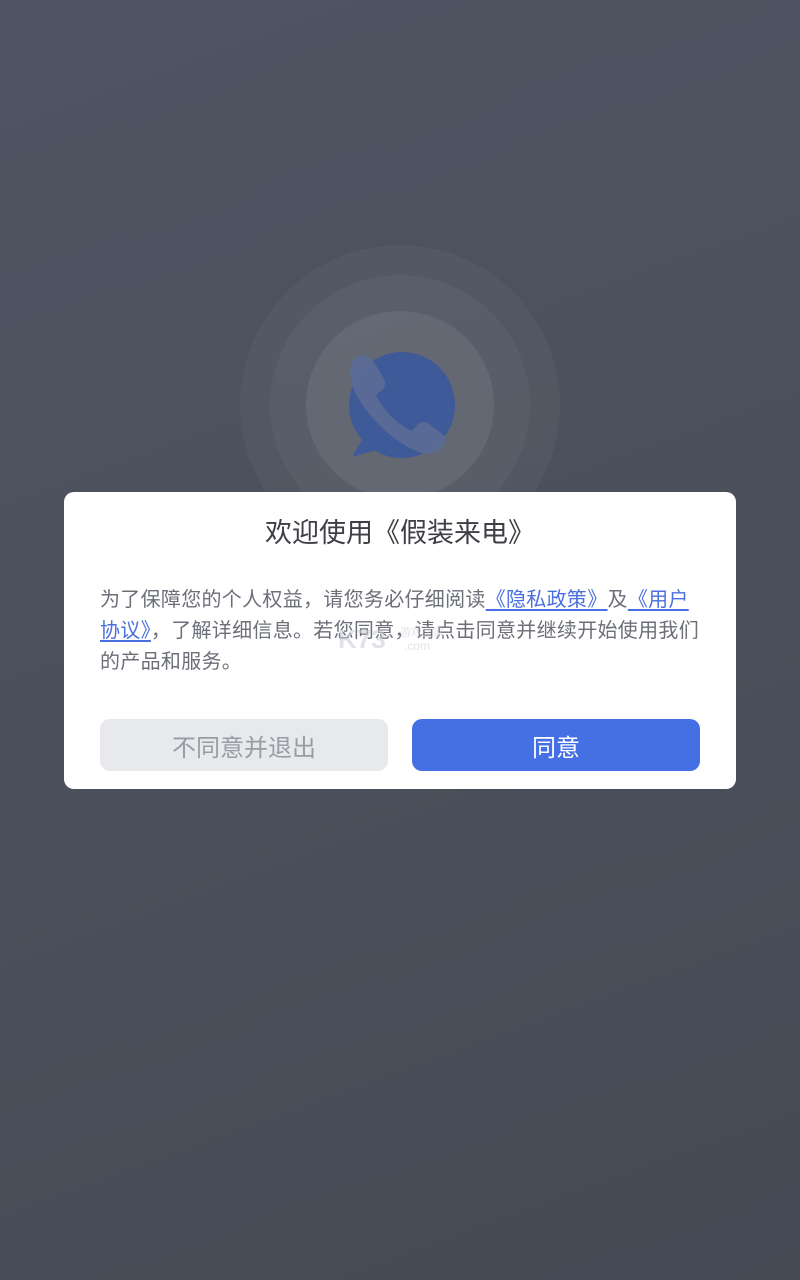 The image size is (800, 1280). What do you see at coordinates (402, 405) in the screenshot?
I see `phone-chat-bubble-icon` at bounding box center [402, 405].